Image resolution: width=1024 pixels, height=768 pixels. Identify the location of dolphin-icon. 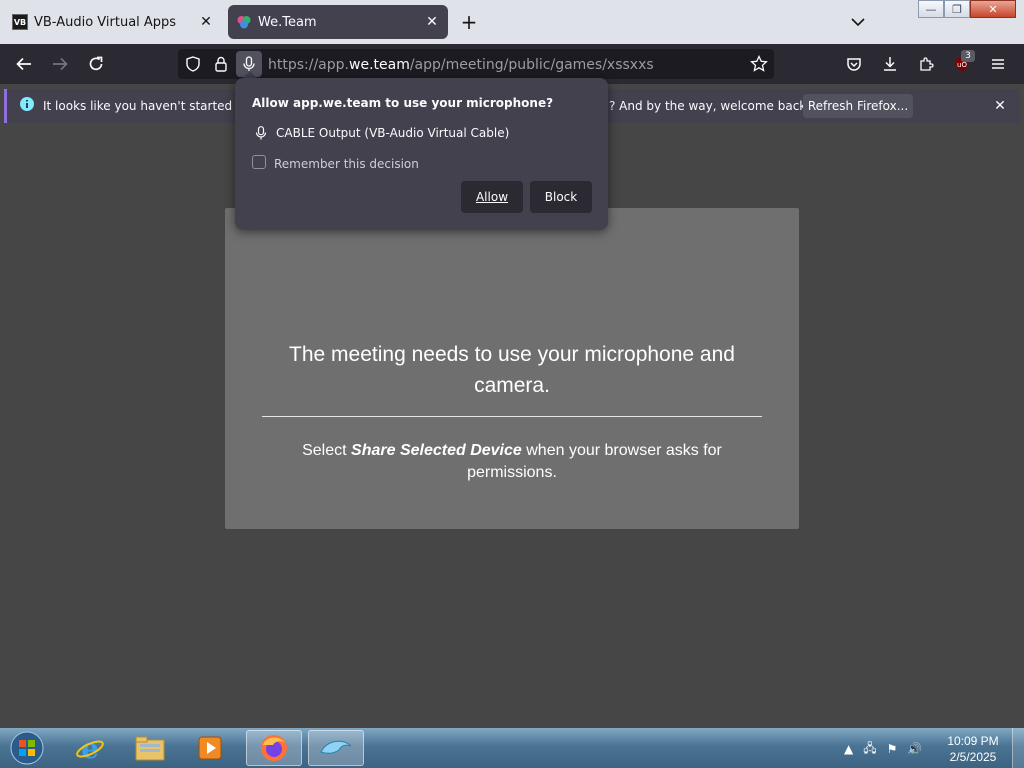
(336, 747).